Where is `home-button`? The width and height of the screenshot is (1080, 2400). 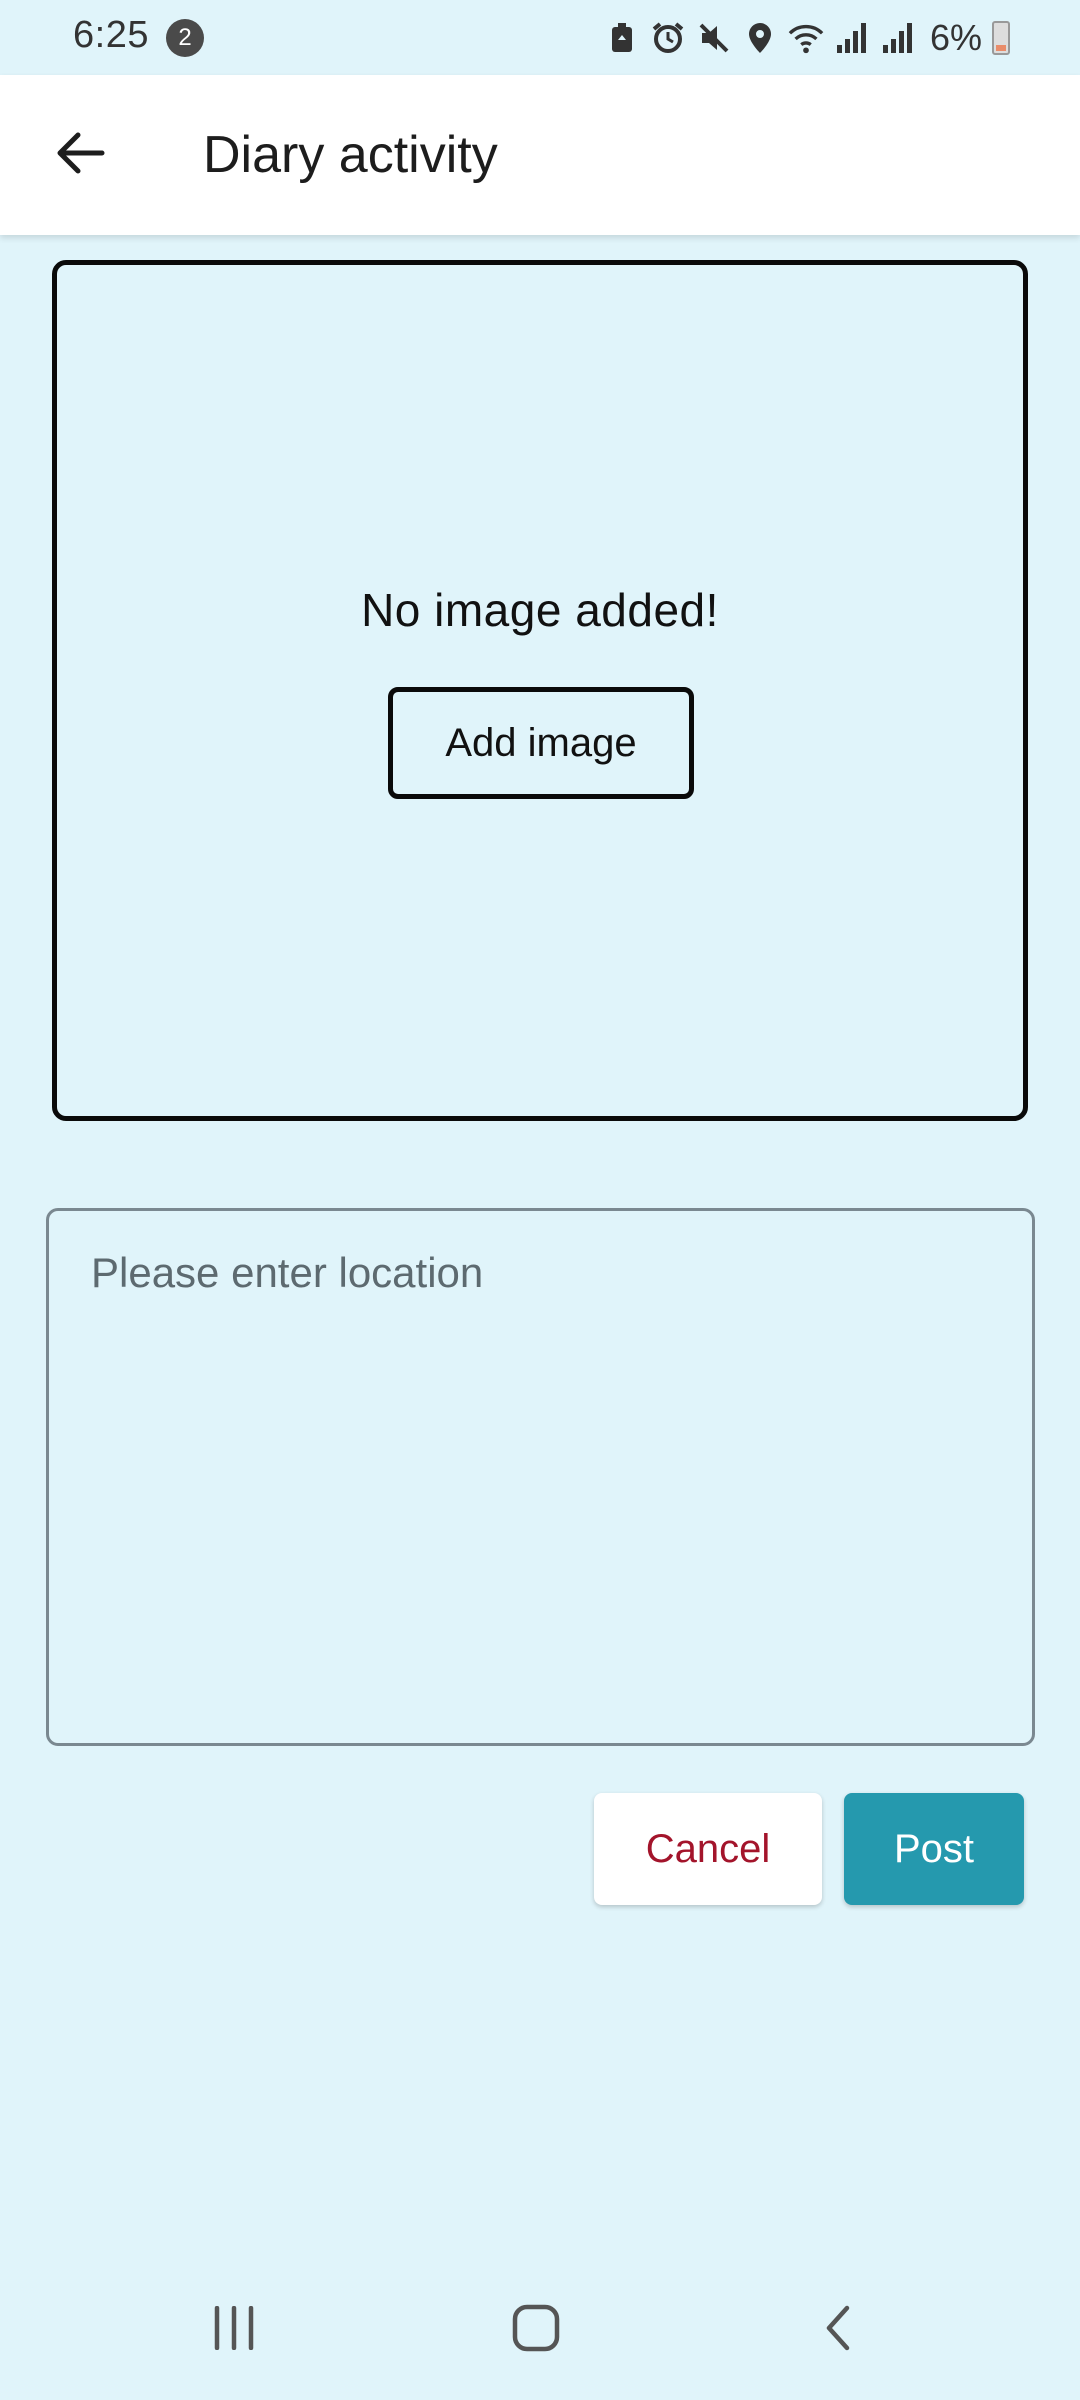
home-button is located at coordinates (536, 2330).